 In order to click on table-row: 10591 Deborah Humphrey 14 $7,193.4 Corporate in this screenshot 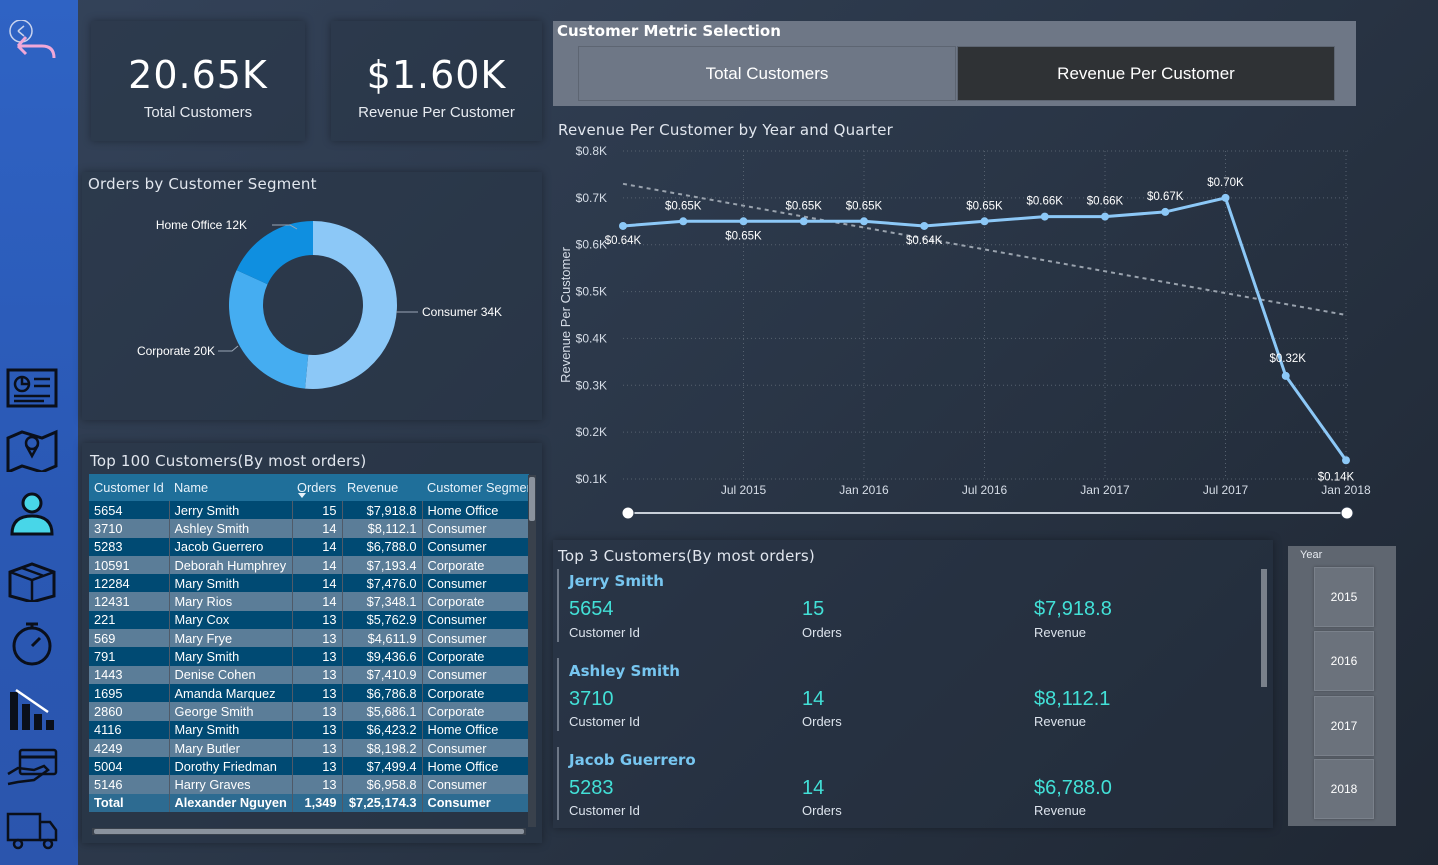, I will do `click(309, 565)`.